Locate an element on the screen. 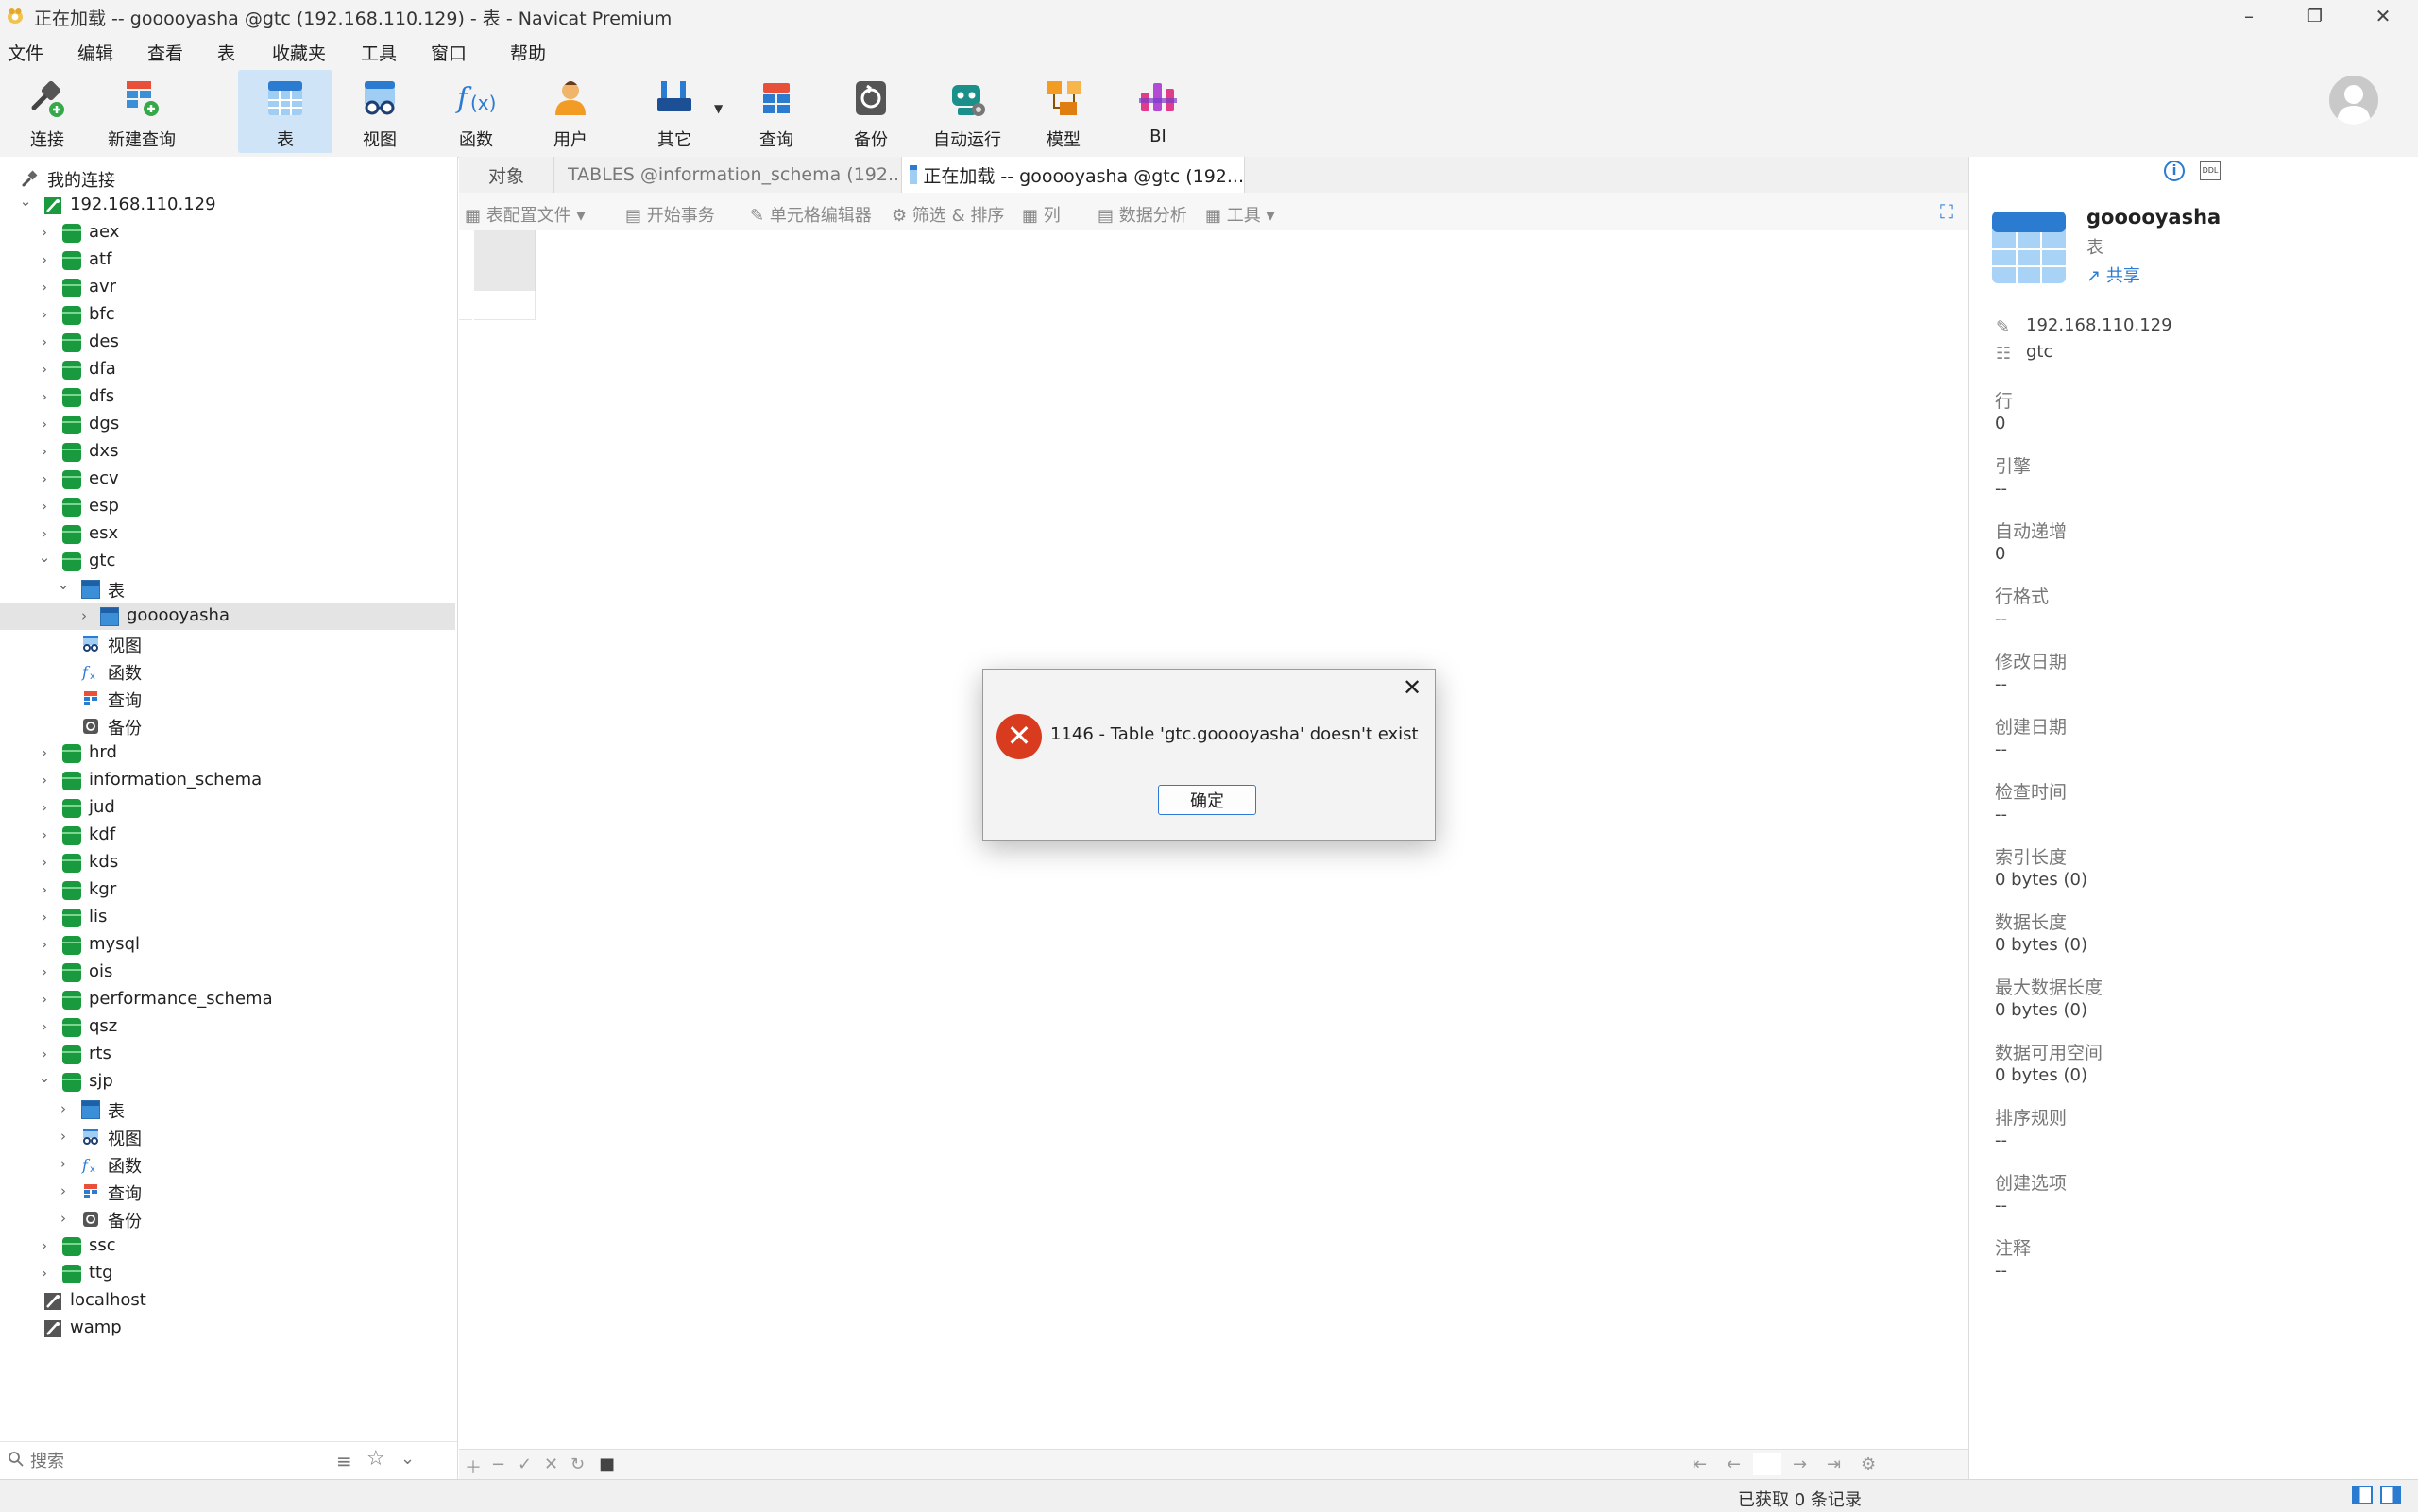 This screenshot has width=2418, height=1512. favorite-star-icon: ☆ is located at coordinates (376, 1458).